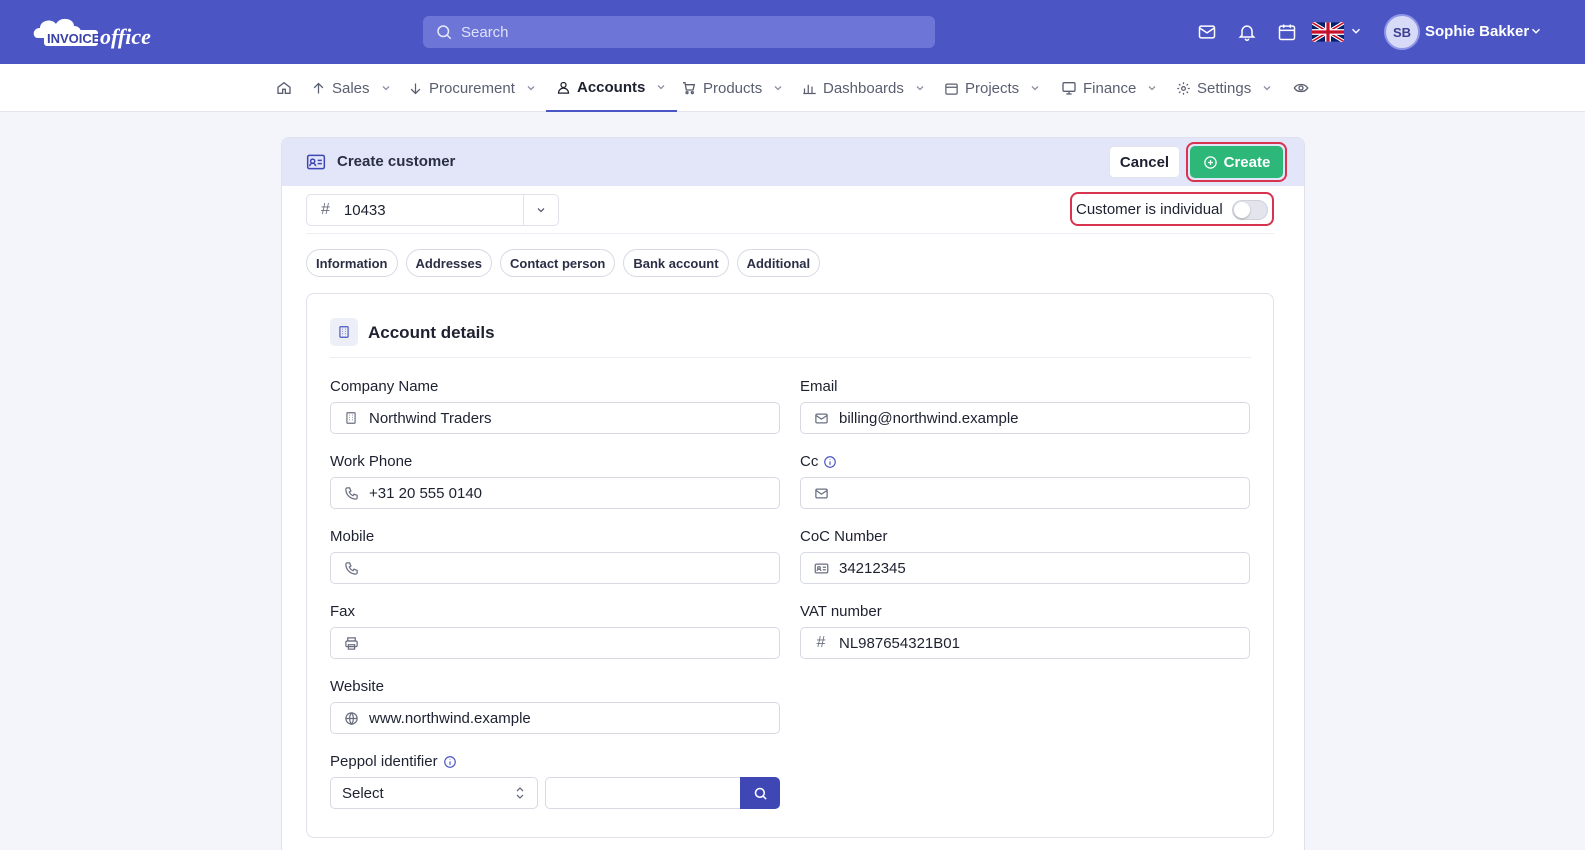  Describe the element at coordinates (1149, 209) in the screenshot. I see `customer-individual-label: Customer is individual` at that location.